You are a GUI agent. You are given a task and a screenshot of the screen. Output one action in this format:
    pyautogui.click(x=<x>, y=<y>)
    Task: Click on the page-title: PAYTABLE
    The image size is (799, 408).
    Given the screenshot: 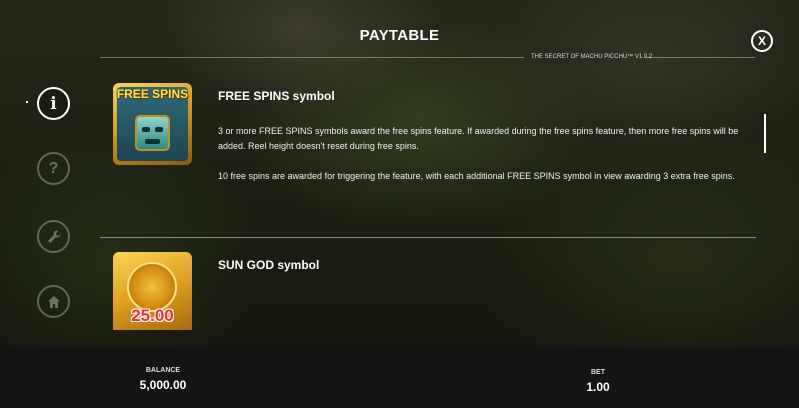 What is the action you would take?
    pyautogui.click(x=399, y=35)
    